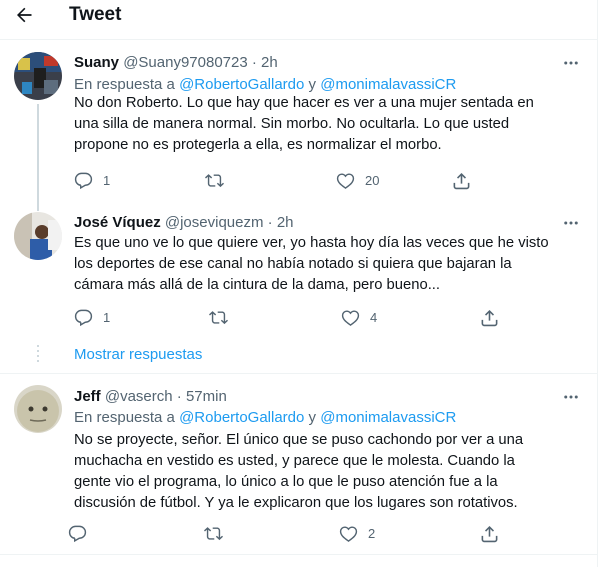  I want to click on thread-line, so click(38, 157).